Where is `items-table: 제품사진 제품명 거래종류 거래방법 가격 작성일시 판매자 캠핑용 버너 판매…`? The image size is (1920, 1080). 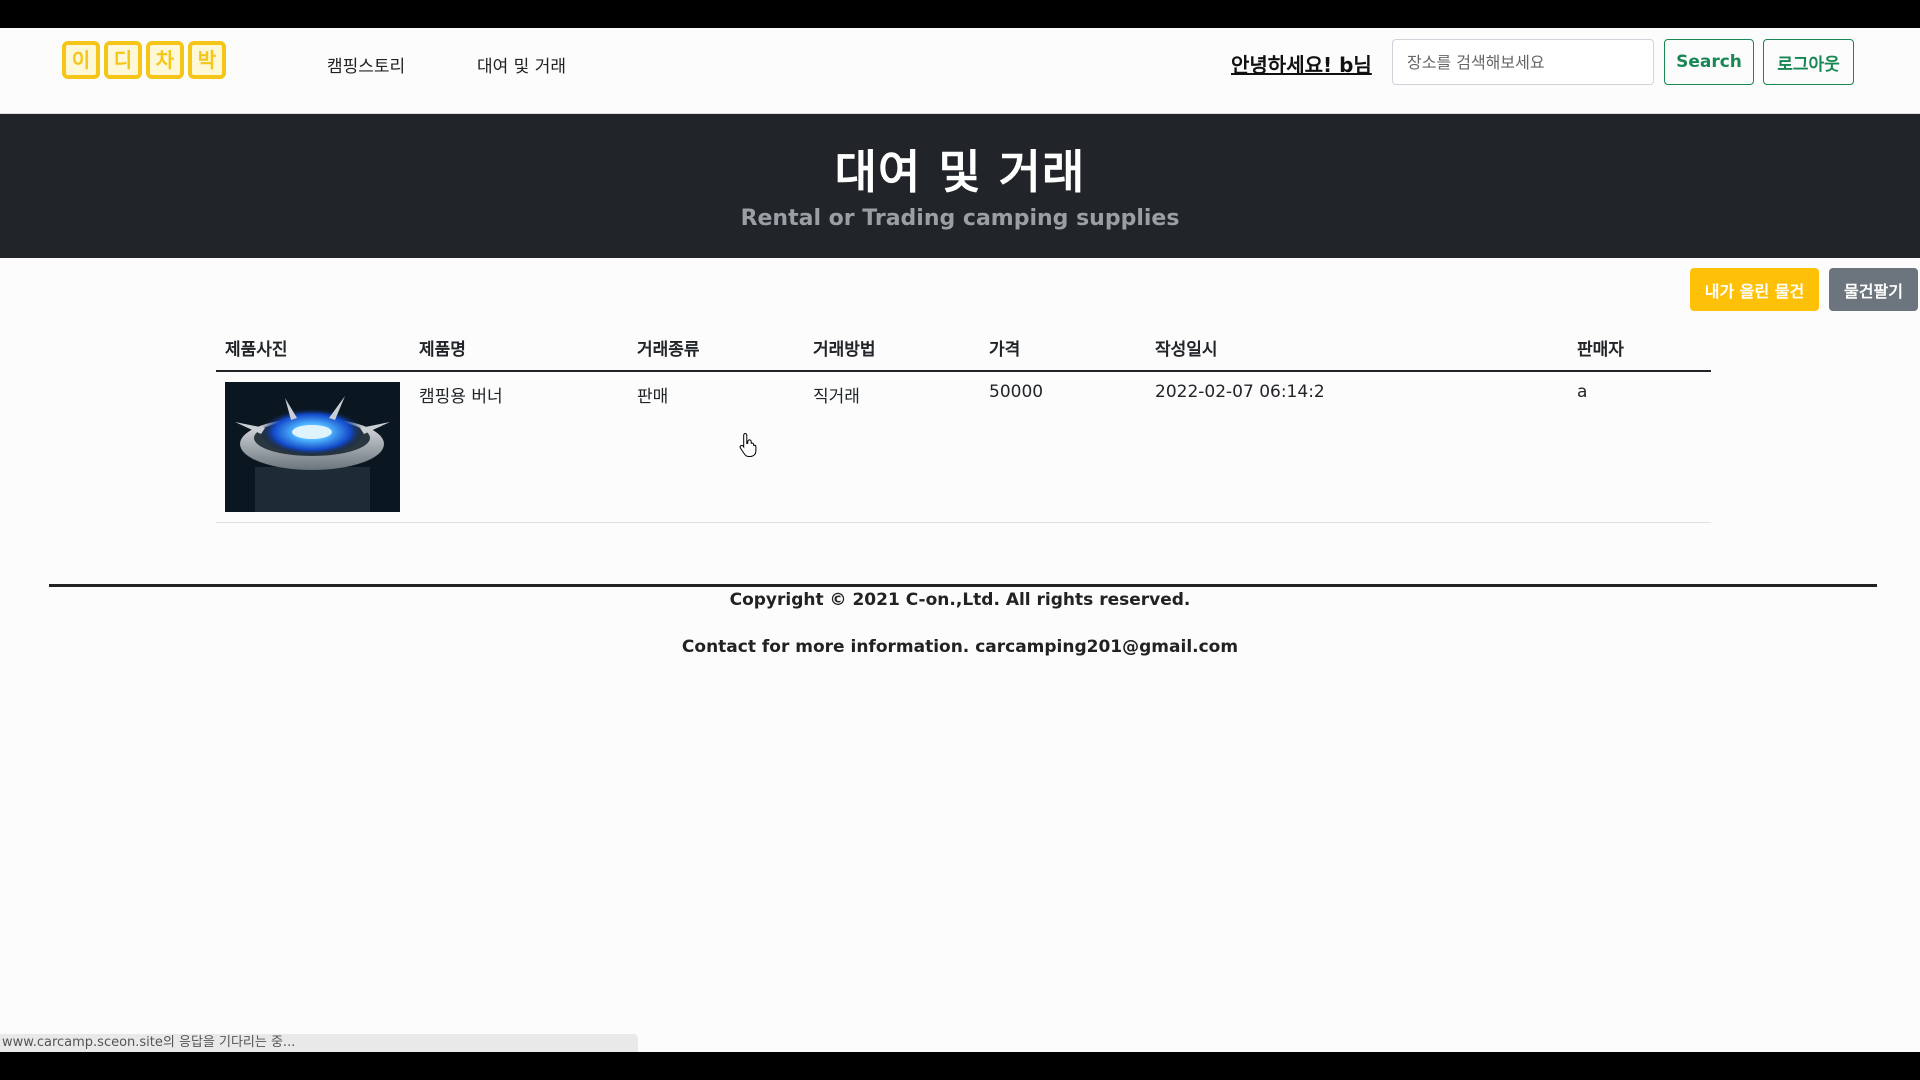 items-table: 제품사진 제품명 거래종류 거래방법 가격 작성일시 판매자 캠핑용 버너 판매… is located at coordinates (963, 424).